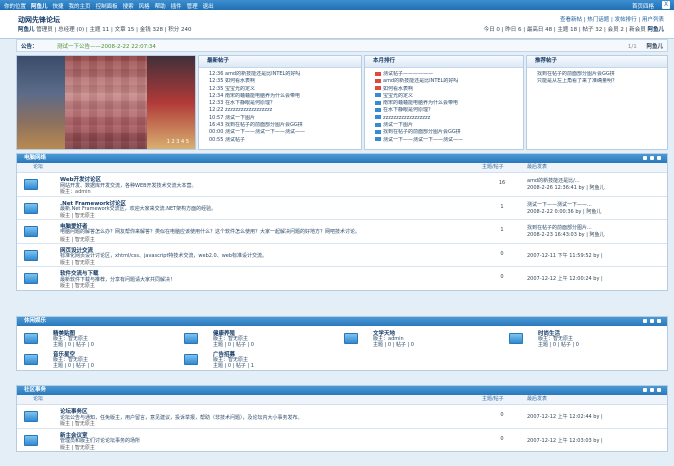  I want to click on list-item: 在水下静眼是何原理？, so click(449, 110).